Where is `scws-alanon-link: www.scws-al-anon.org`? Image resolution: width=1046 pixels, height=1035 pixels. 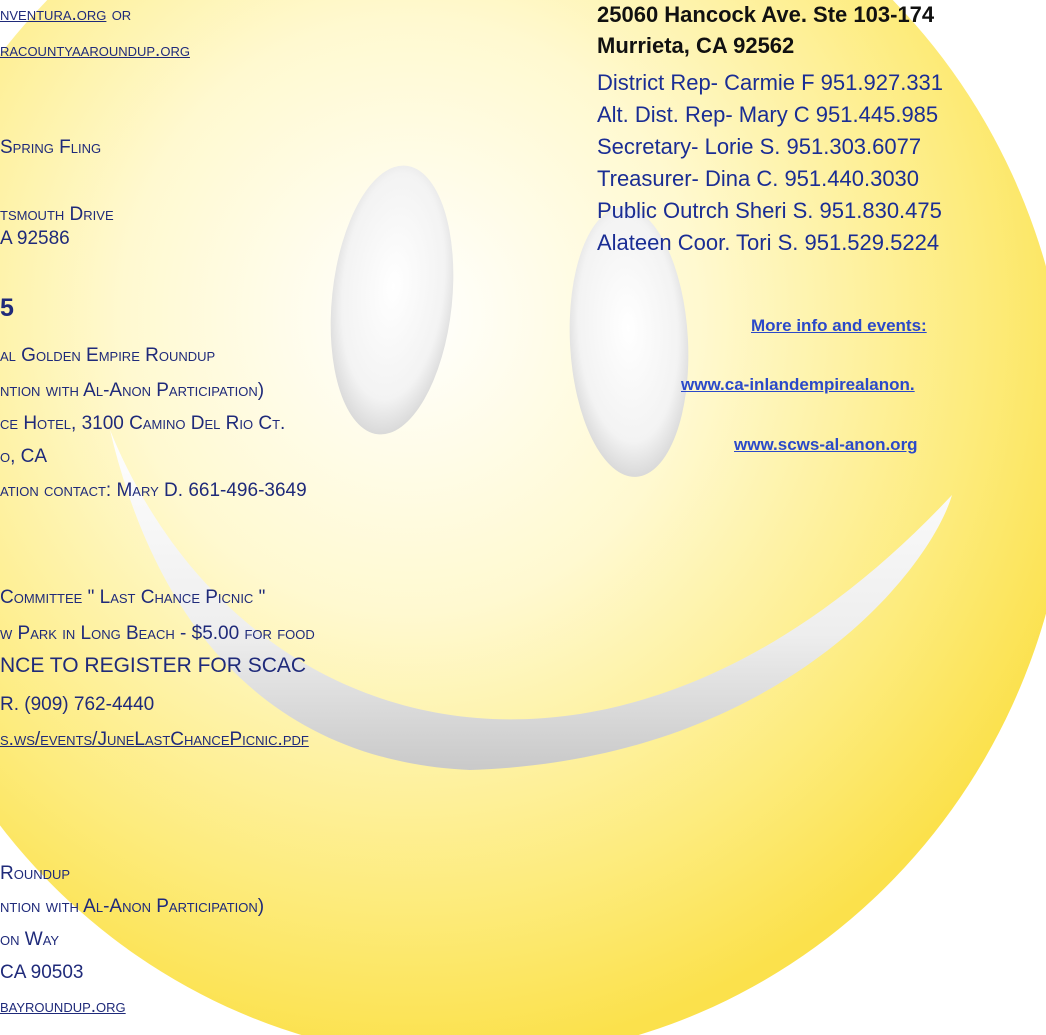 scws-alanon-link: www.scws-al-anon.org is located at coordinates (826, 444).